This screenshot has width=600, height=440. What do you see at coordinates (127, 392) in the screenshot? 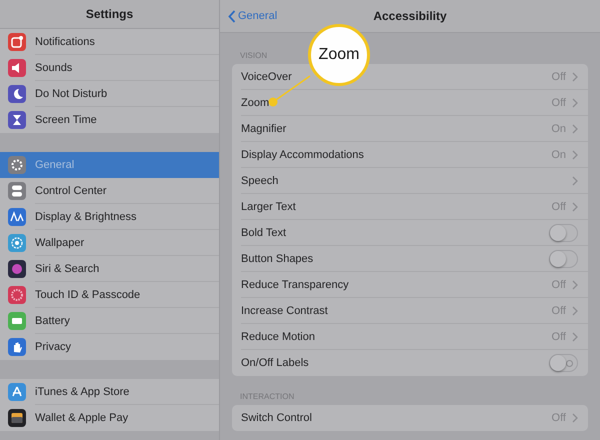
I see `sidebar-item-label: iTunes & App Store` at bounding box center [127, 392].